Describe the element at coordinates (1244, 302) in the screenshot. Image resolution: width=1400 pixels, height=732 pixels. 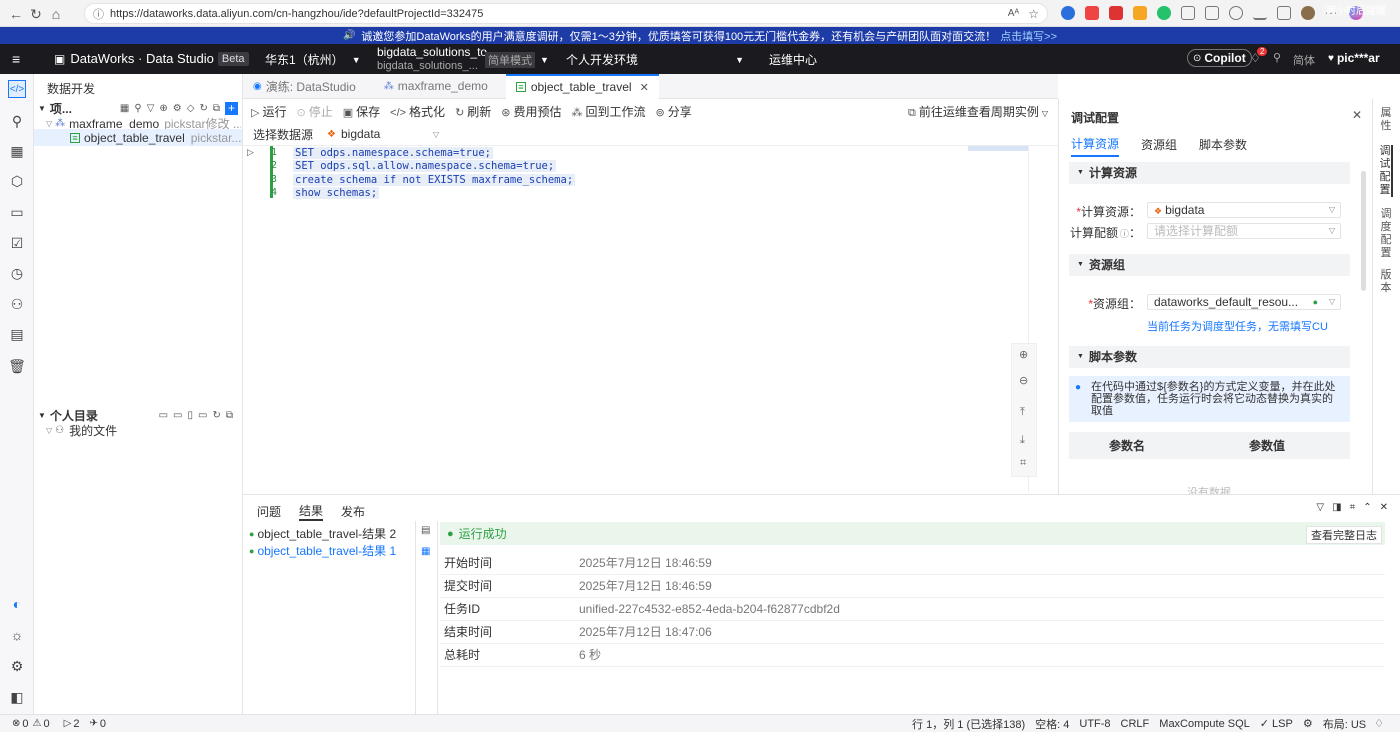
I see `rg-select: dataworks_default_resou... ● ▽` at that location.